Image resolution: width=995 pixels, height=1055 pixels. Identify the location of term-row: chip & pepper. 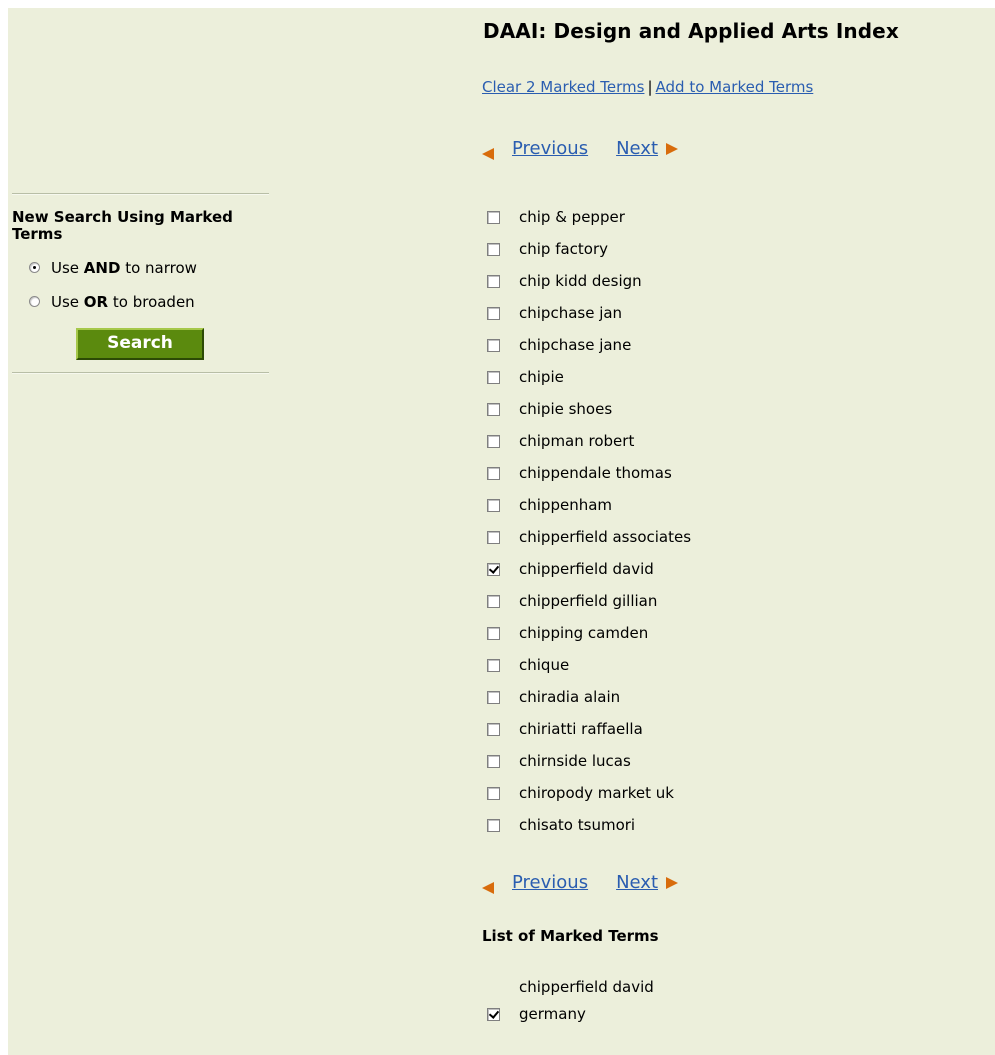
(589, 217).